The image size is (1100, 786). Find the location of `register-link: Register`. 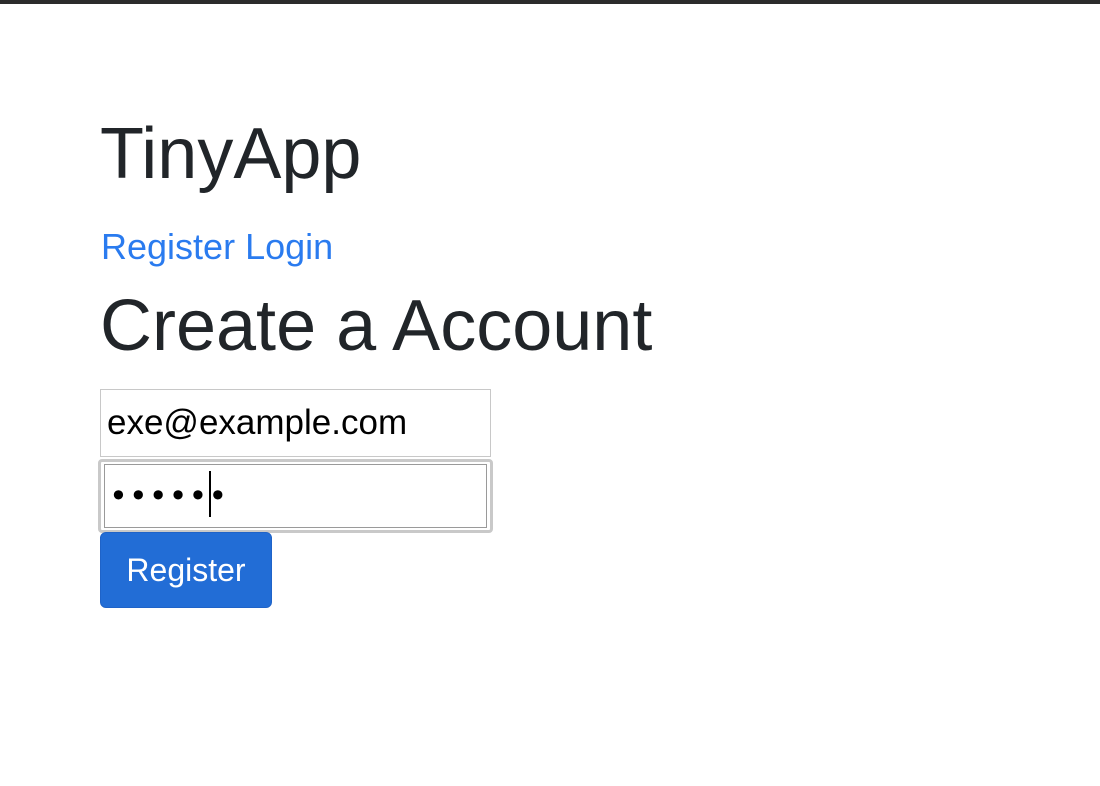

register-link: Register is located at coordinates (168, 246).